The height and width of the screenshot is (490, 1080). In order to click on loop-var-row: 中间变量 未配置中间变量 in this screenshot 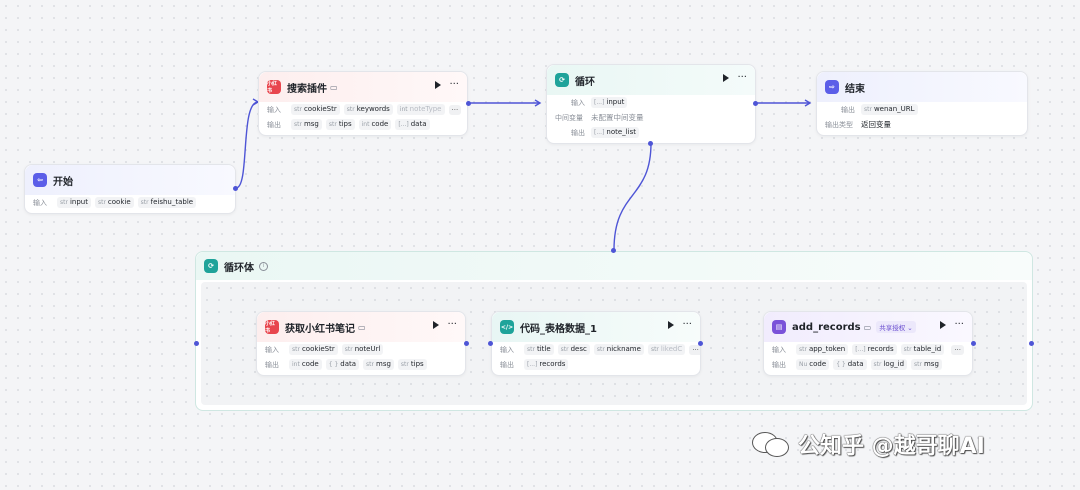, I will do `click(599, 117)`.